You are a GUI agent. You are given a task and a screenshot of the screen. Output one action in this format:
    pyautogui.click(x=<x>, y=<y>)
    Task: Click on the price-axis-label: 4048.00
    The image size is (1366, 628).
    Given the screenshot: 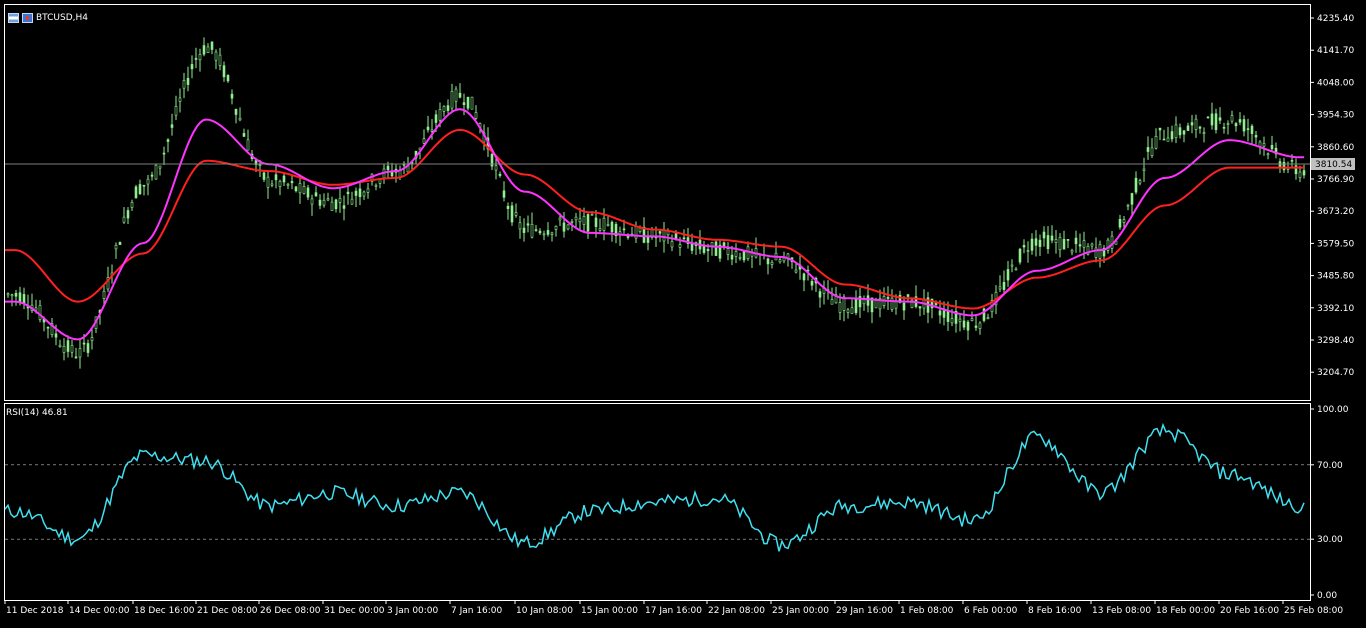 What is the action you would take?
    pyautogui.click(x=1335, y=83)
    